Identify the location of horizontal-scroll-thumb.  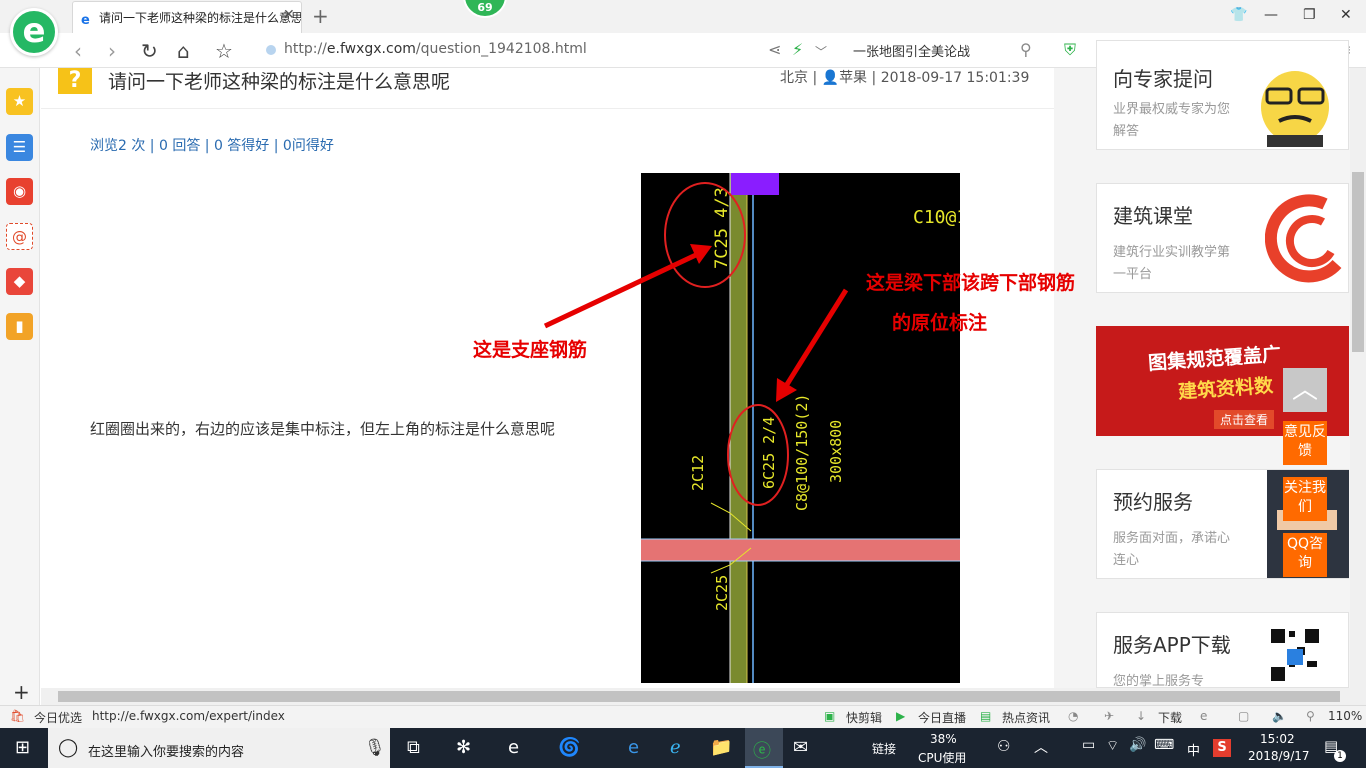
(699, 696).